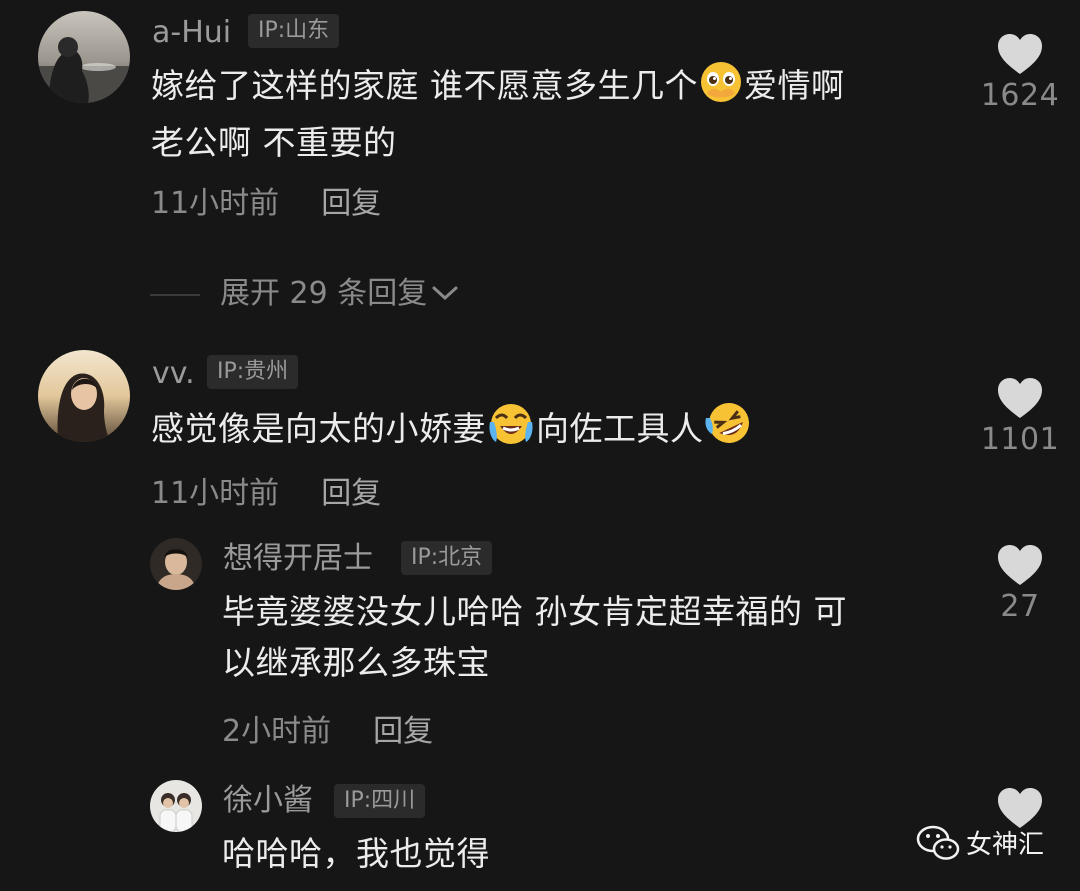  I want to click on comment-text-a: 感觉像是向太的小娇妻, so click(318, 428).